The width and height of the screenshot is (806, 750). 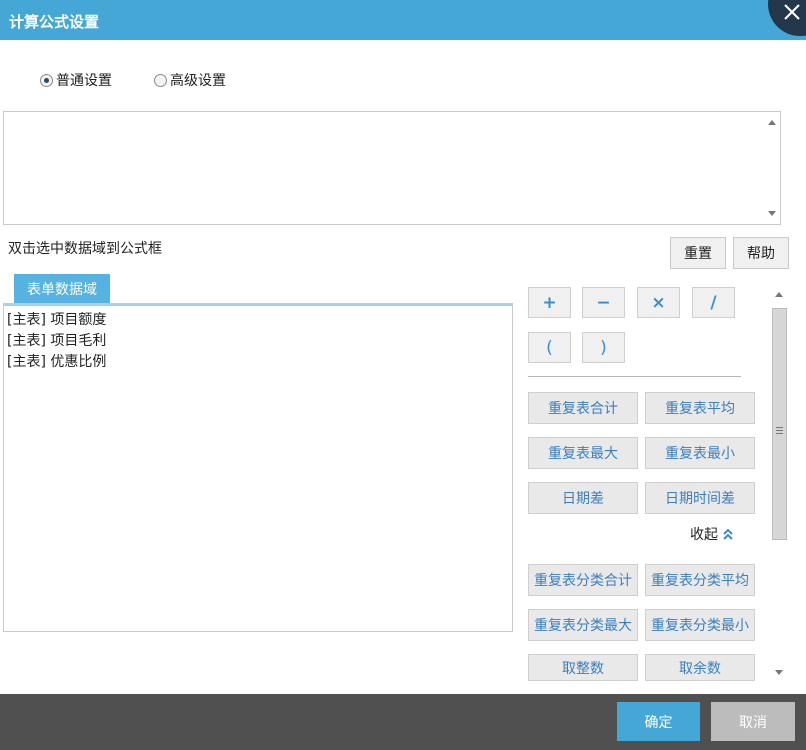 What do you see at coordinates (771, 168) in the screenshot?
I see `formula-scrollbar` at bounding box center [771, 168].